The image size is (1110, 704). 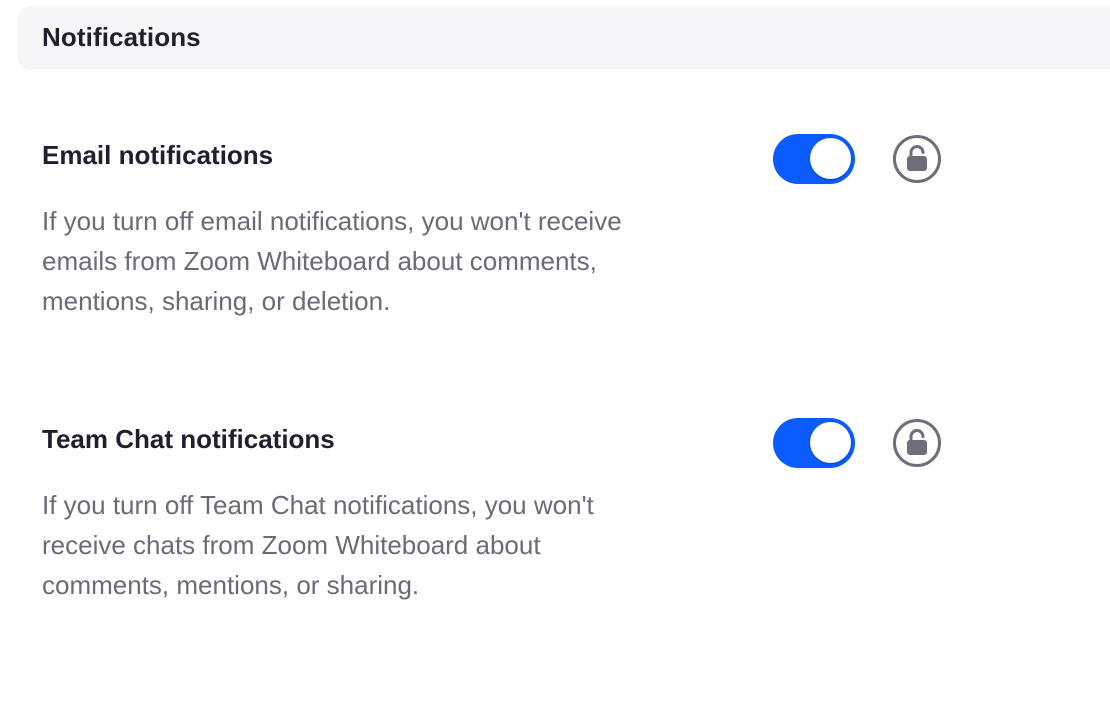 What do you see at coordinates (188, 439) in the screenshot?
I see `team-chat-notifications-title: Team Chat notifications` at bounding box center [188, 439].